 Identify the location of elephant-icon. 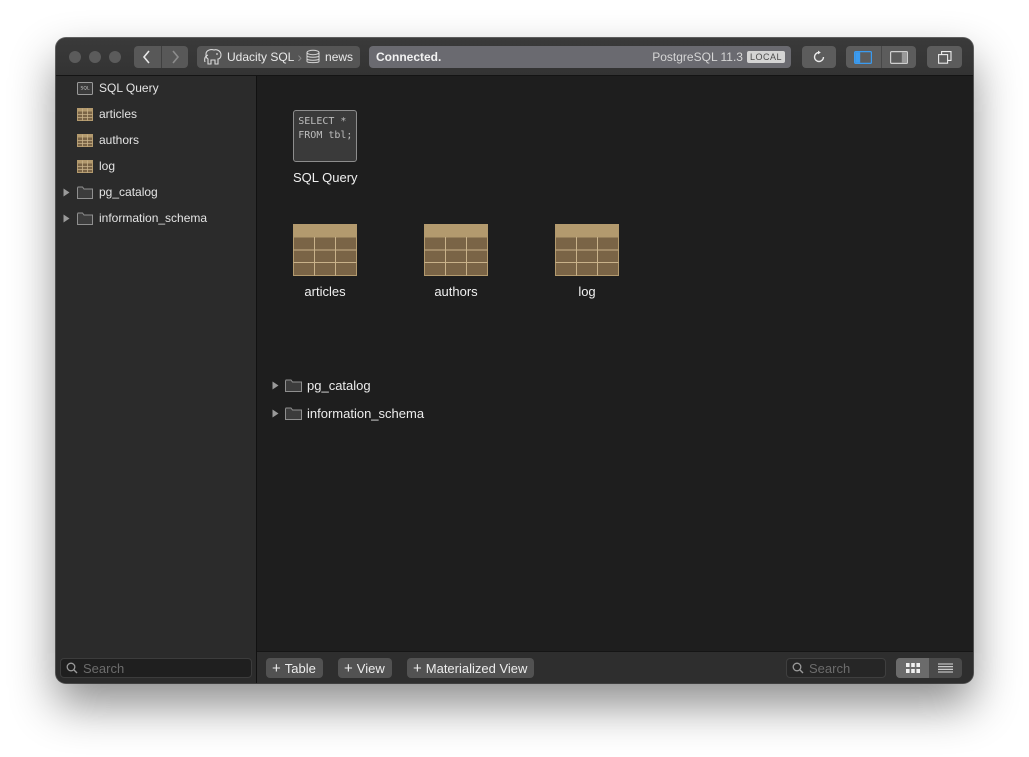
(213, 57).